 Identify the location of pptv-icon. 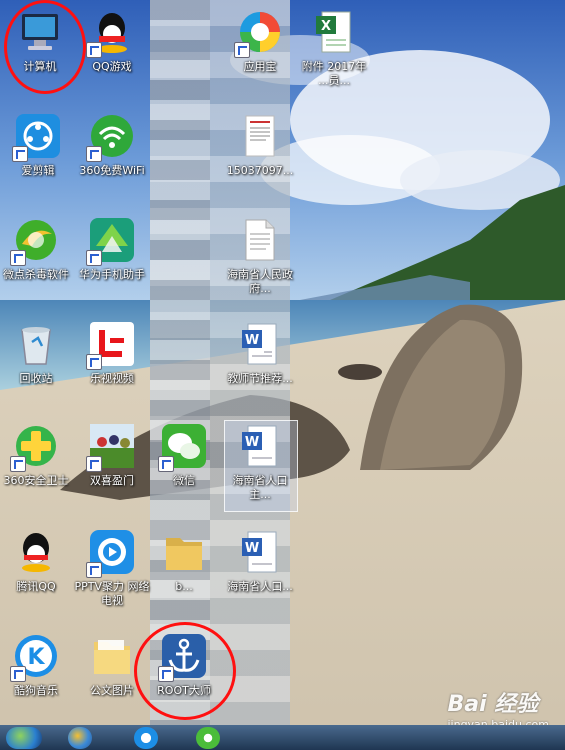
(111, 553).